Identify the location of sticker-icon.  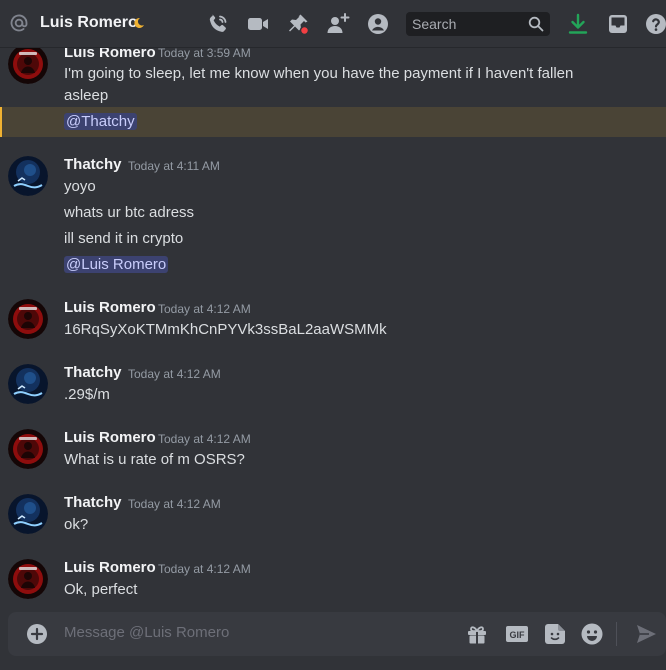
(555, 634).